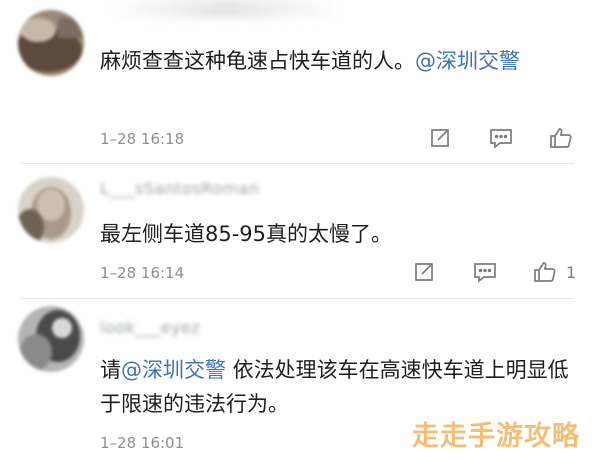  Describe the element at coordinates (335, 387) in the screenshot. I see `comment-text: 请@深圳交警 依法处理该车在高速快车道上明显低于限速的违法行为。` at that location.